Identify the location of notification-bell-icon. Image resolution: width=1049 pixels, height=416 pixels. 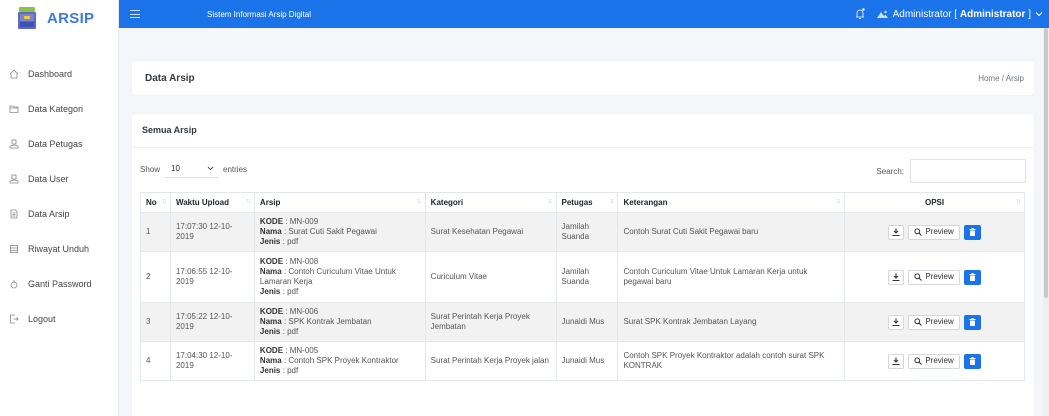
(860, 14).